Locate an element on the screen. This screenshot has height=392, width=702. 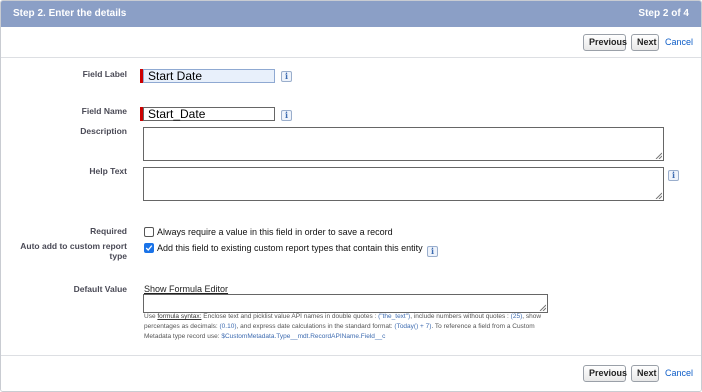
required-checkbox is located at coordinates (149, 232).